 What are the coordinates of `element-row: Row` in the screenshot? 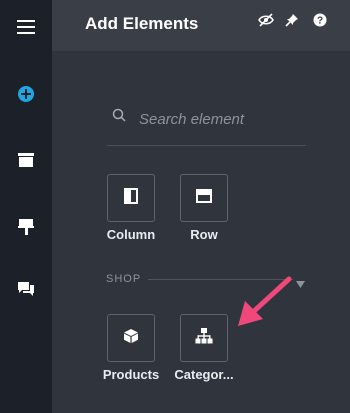 It's located at (204, 208).